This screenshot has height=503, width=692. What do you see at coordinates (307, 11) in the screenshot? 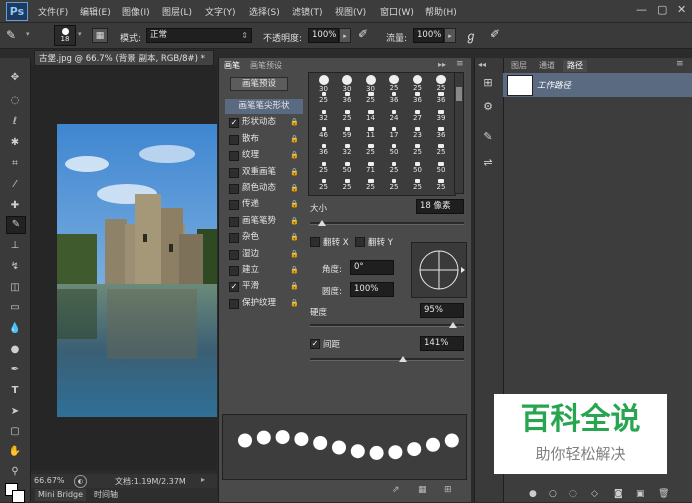
I see `menu-filter: 滤镜(T)` at bounding box center [307, 11].